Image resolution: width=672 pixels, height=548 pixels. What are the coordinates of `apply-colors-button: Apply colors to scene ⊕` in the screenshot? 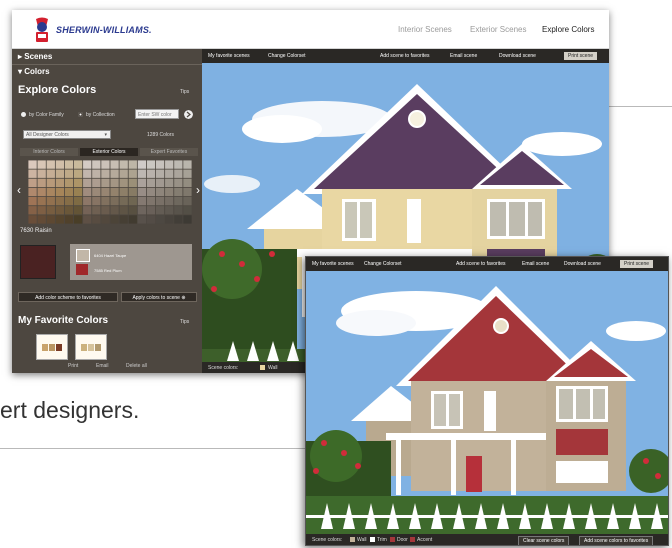 It's located at (159, 297).